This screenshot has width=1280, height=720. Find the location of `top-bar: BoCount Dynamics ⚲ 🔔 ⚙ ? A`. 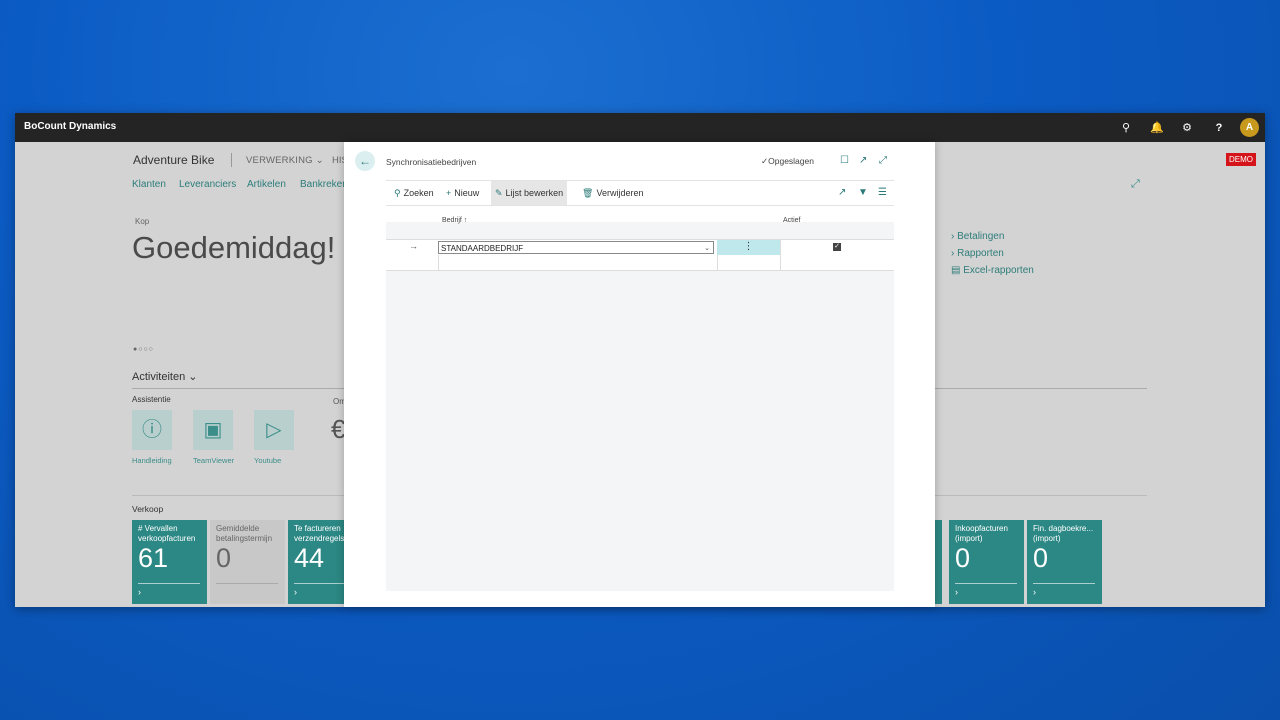

top-bar: BoCount Dynamics ⚲ 🔔 ⚙ ? A is located at coordinates (640, 127).